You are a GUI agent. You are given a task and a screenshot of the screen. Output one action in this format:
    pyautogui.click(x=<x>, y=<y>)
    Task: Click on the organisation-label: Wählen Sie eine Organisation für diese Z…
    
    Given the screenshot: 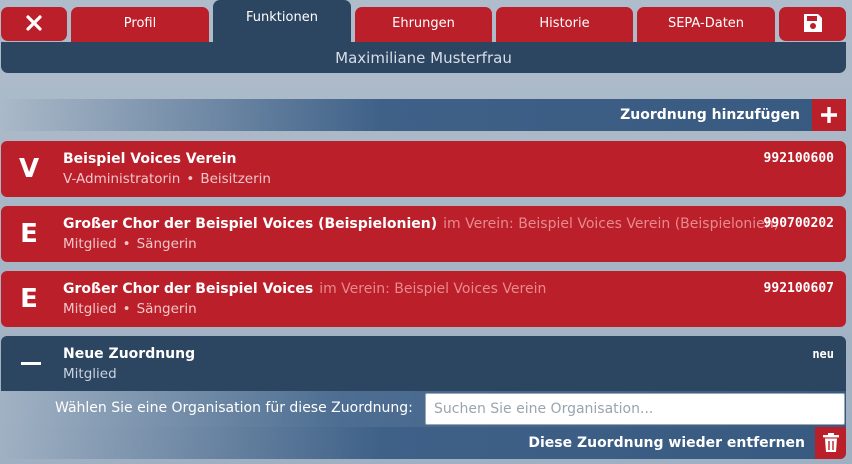 What is the action you would take?
    pyautogui.click(x=234, y=408)
    